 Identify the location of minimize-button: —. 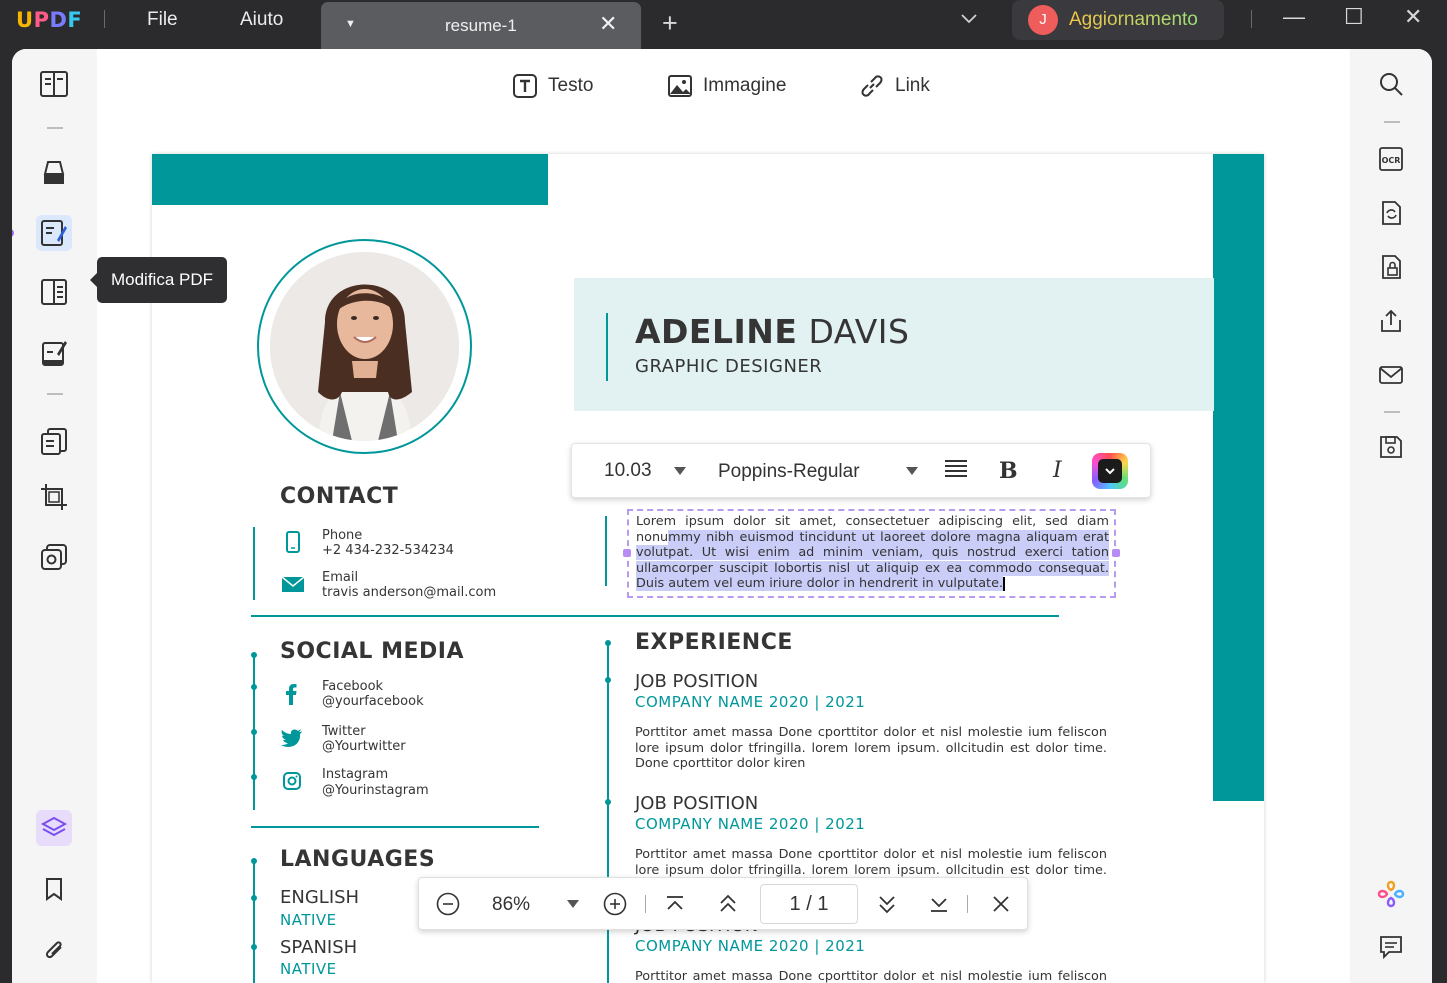
(1294, 17).